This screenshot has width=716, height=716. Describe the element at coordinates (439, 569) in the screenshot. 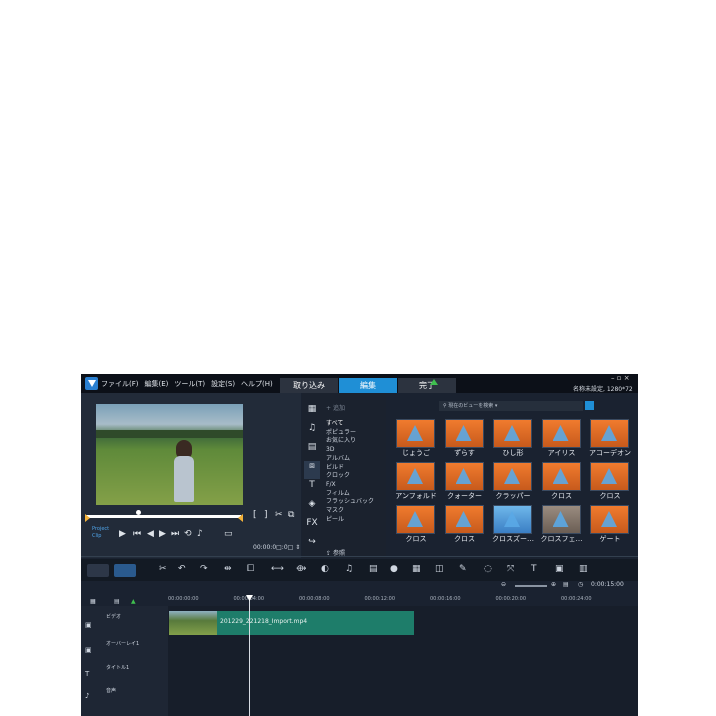

I see `split-screen-icon: ◫` at that location.